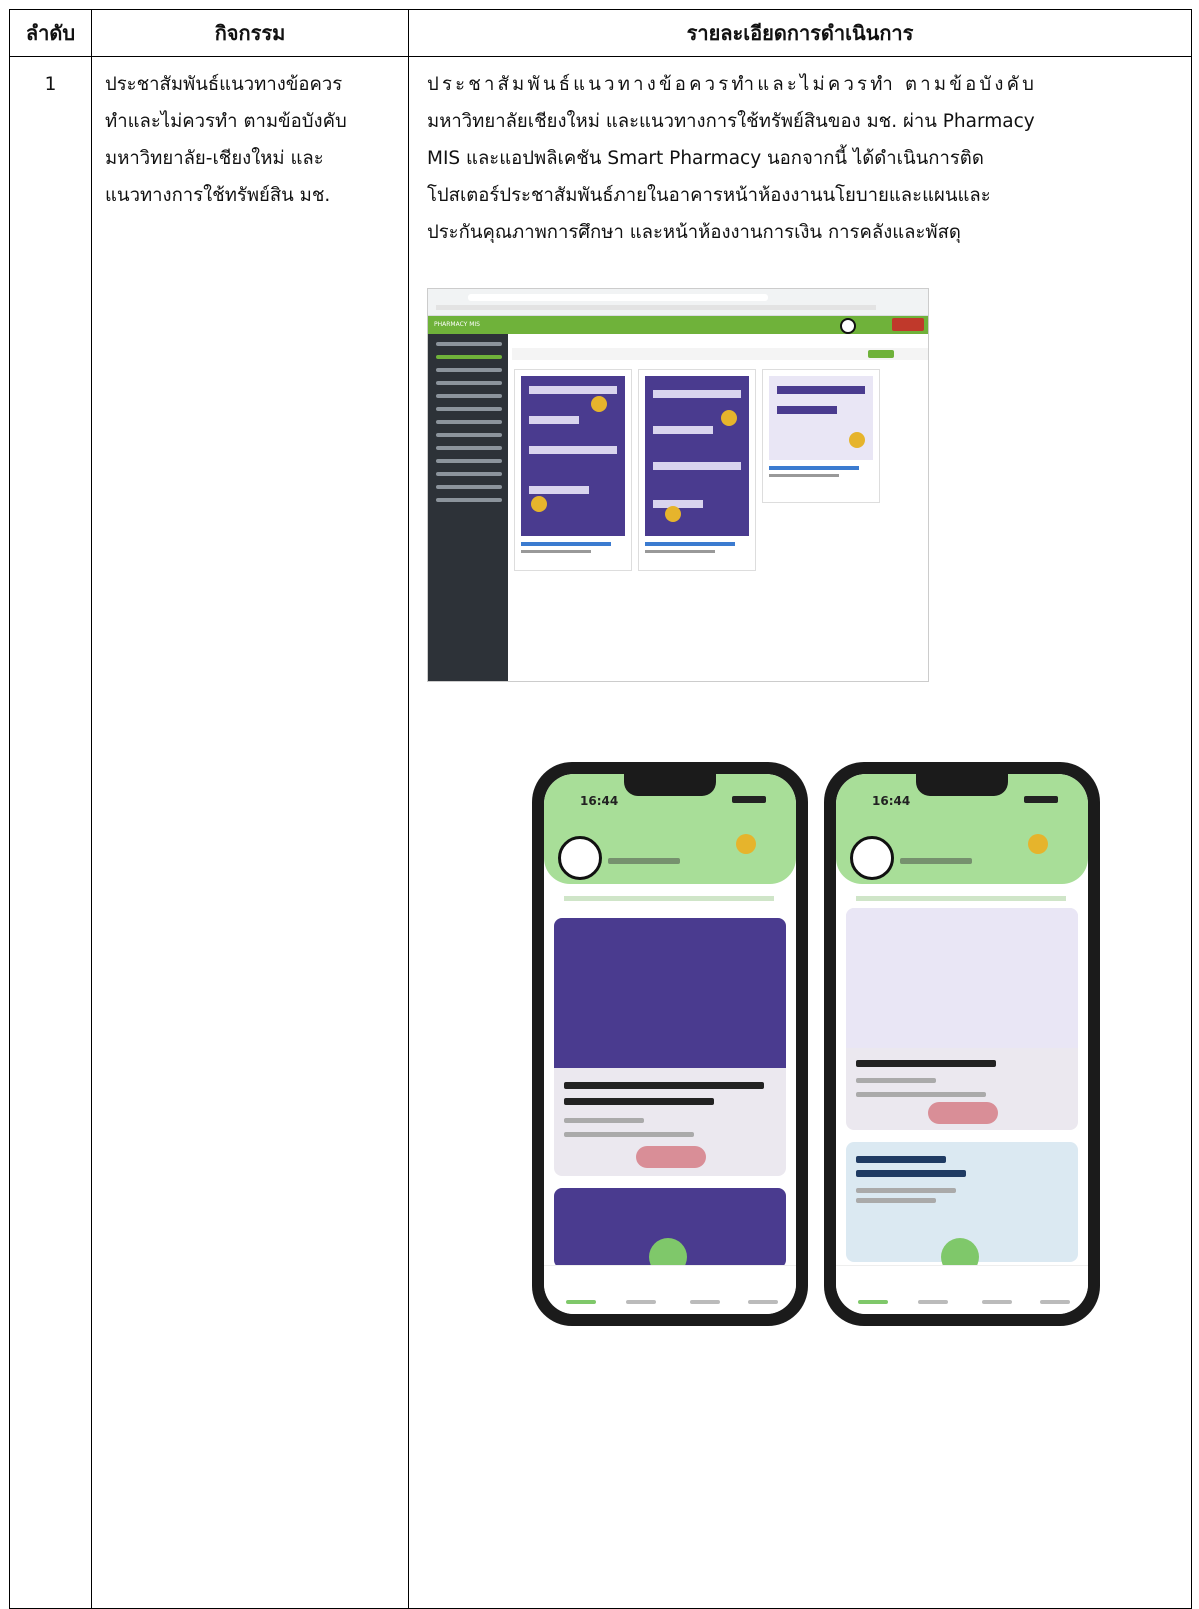 This screenshot has height=1609, width=1199. I want to click on phone-screenshot-2: 16:44, so click(962, 1044).